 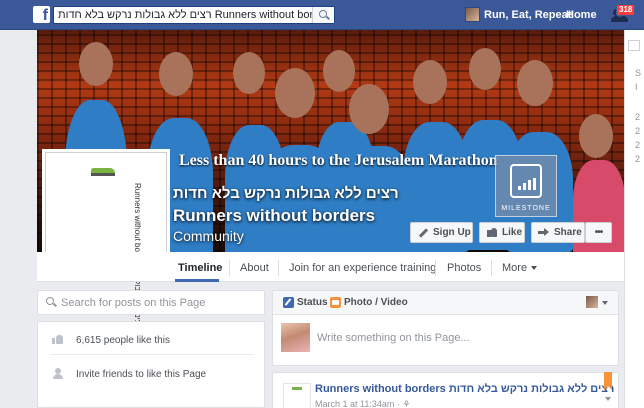 I want to click on page-category: Community, so click(x=208, y=236).